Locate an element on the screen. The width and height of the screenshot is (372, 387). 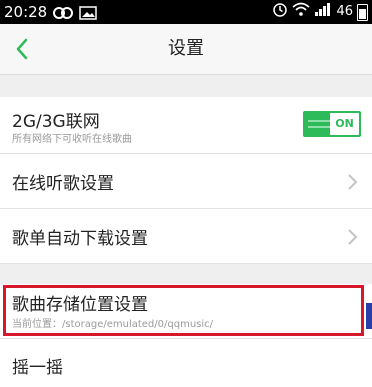
auto-download-row: 歌单自动下载设置 is located at coordinates (186, 236).